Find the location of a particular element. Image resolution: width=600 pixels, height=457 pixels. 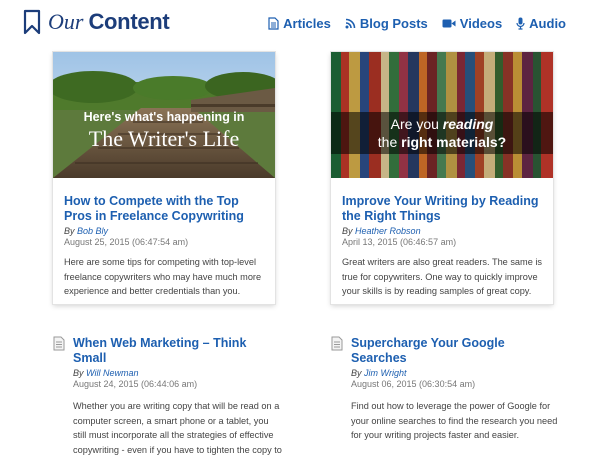

author-link: Will Newman is located at coordinates (112, 373).